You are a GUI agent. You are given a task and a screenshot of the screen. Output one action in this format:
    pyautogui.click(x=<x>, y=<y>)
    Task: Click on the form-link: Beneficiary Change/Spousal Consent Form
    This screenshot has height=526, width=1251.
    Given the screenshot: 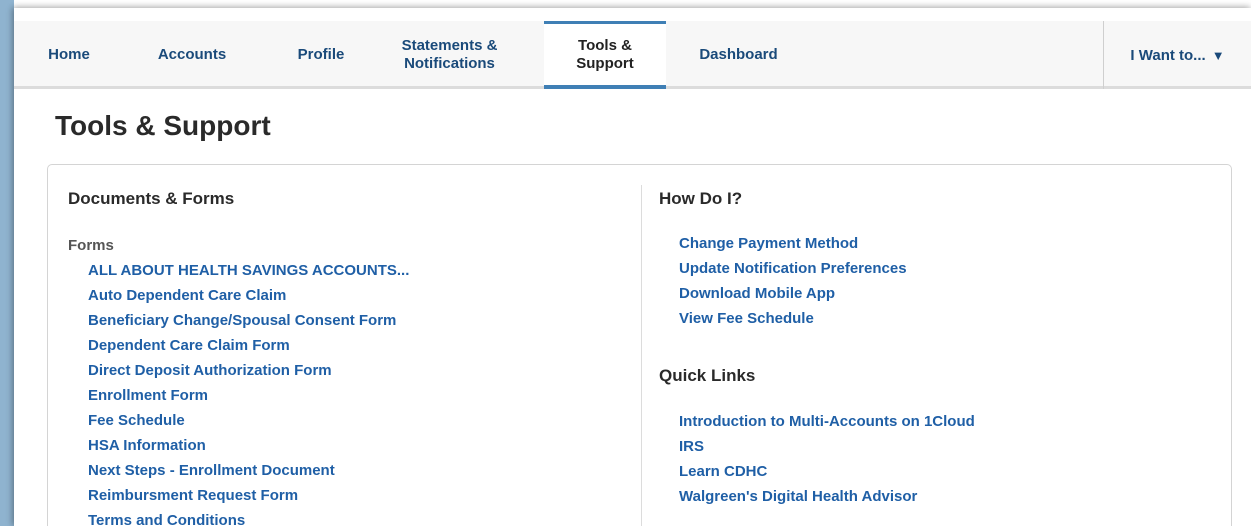 What is the action you would take?
    pyautogui.click(x=248, y=320)
    